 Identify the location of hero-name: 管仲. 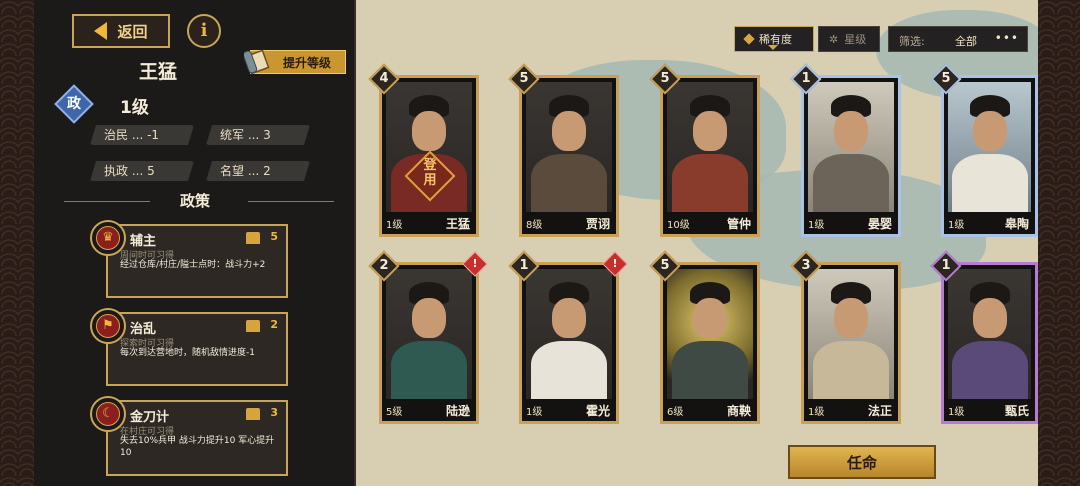
(738, 224).